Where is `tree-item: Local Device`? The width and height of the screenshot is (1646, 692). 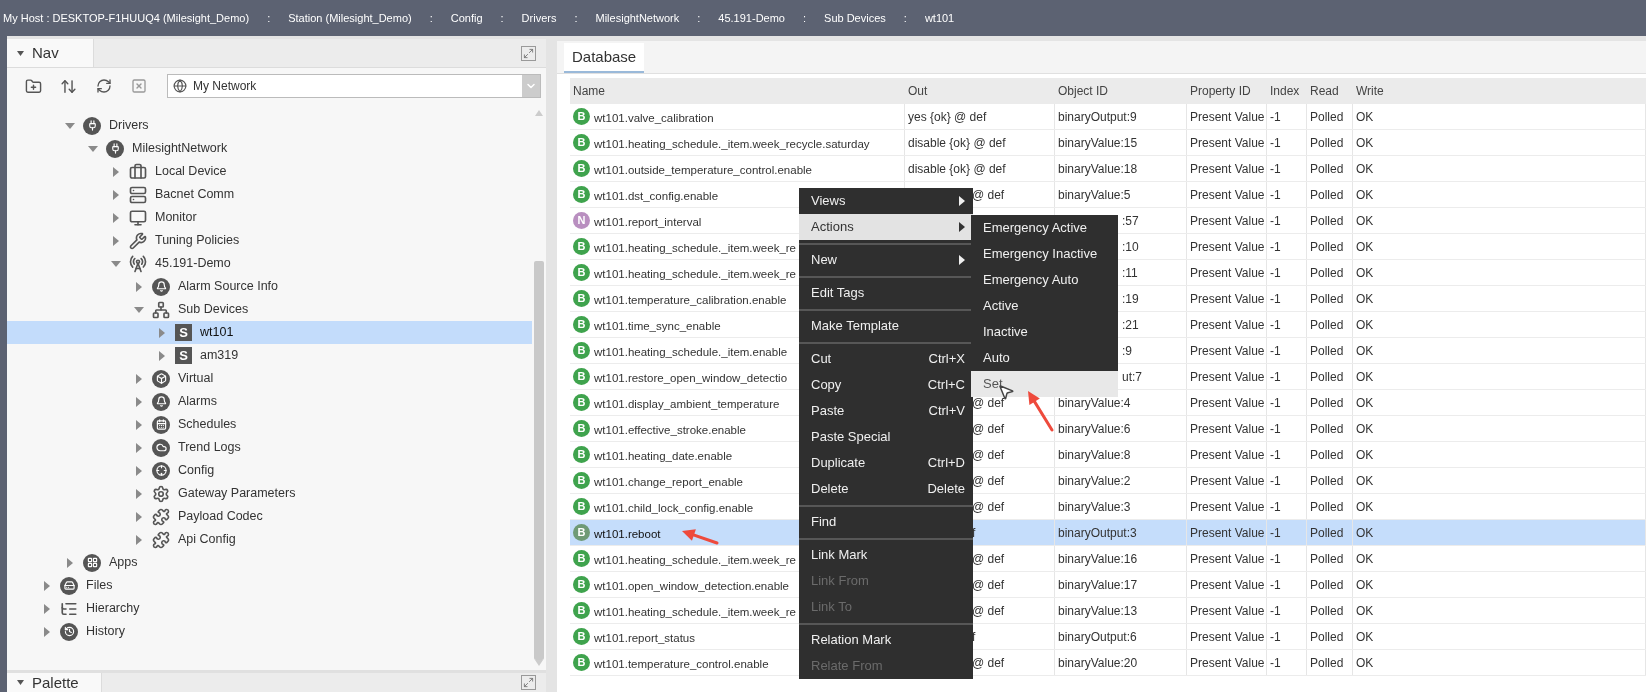 tree-item: Local Device is located at coordinates (269, 171).